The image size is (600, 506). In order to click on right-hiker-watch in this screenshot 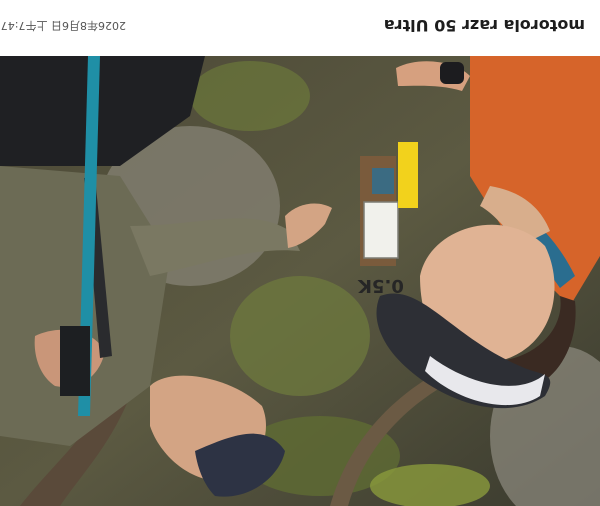, I will do `click(452, 73)`.